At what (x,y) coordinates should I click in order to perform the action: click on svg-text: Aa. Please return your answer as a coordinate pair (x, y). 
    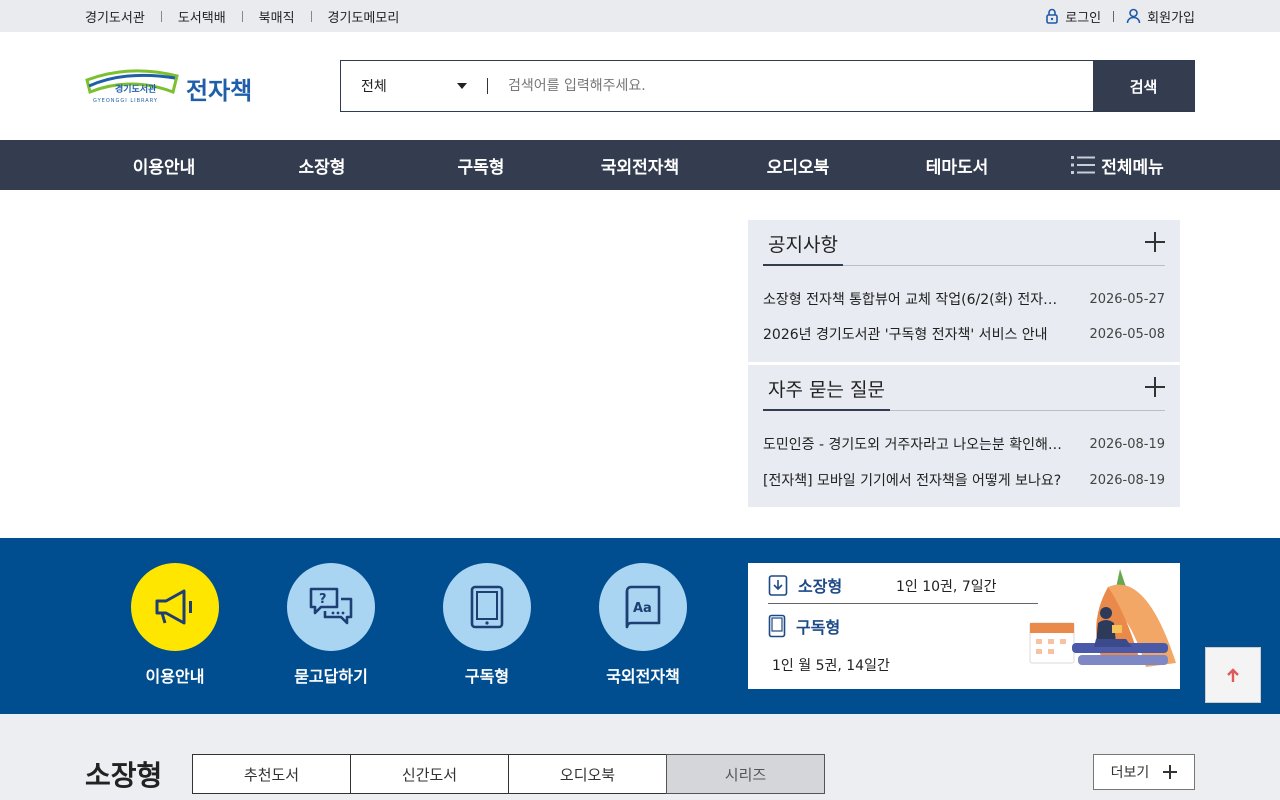
    Looking at the image, I should click on (642, 608).